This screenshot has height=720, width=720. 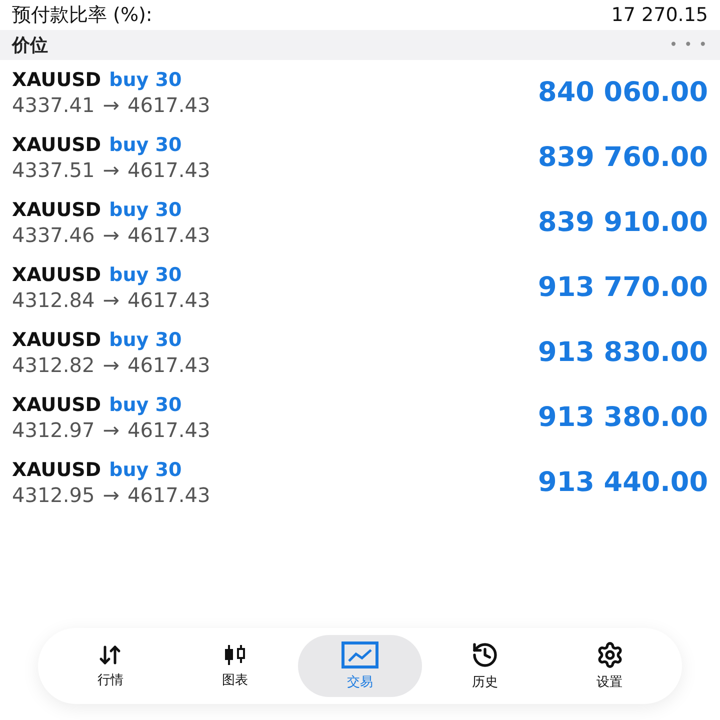 What do you see at coordinates (623, 417) in the screenshot?
I see `profit: 913 380.00` at bounding box center [623, 417].